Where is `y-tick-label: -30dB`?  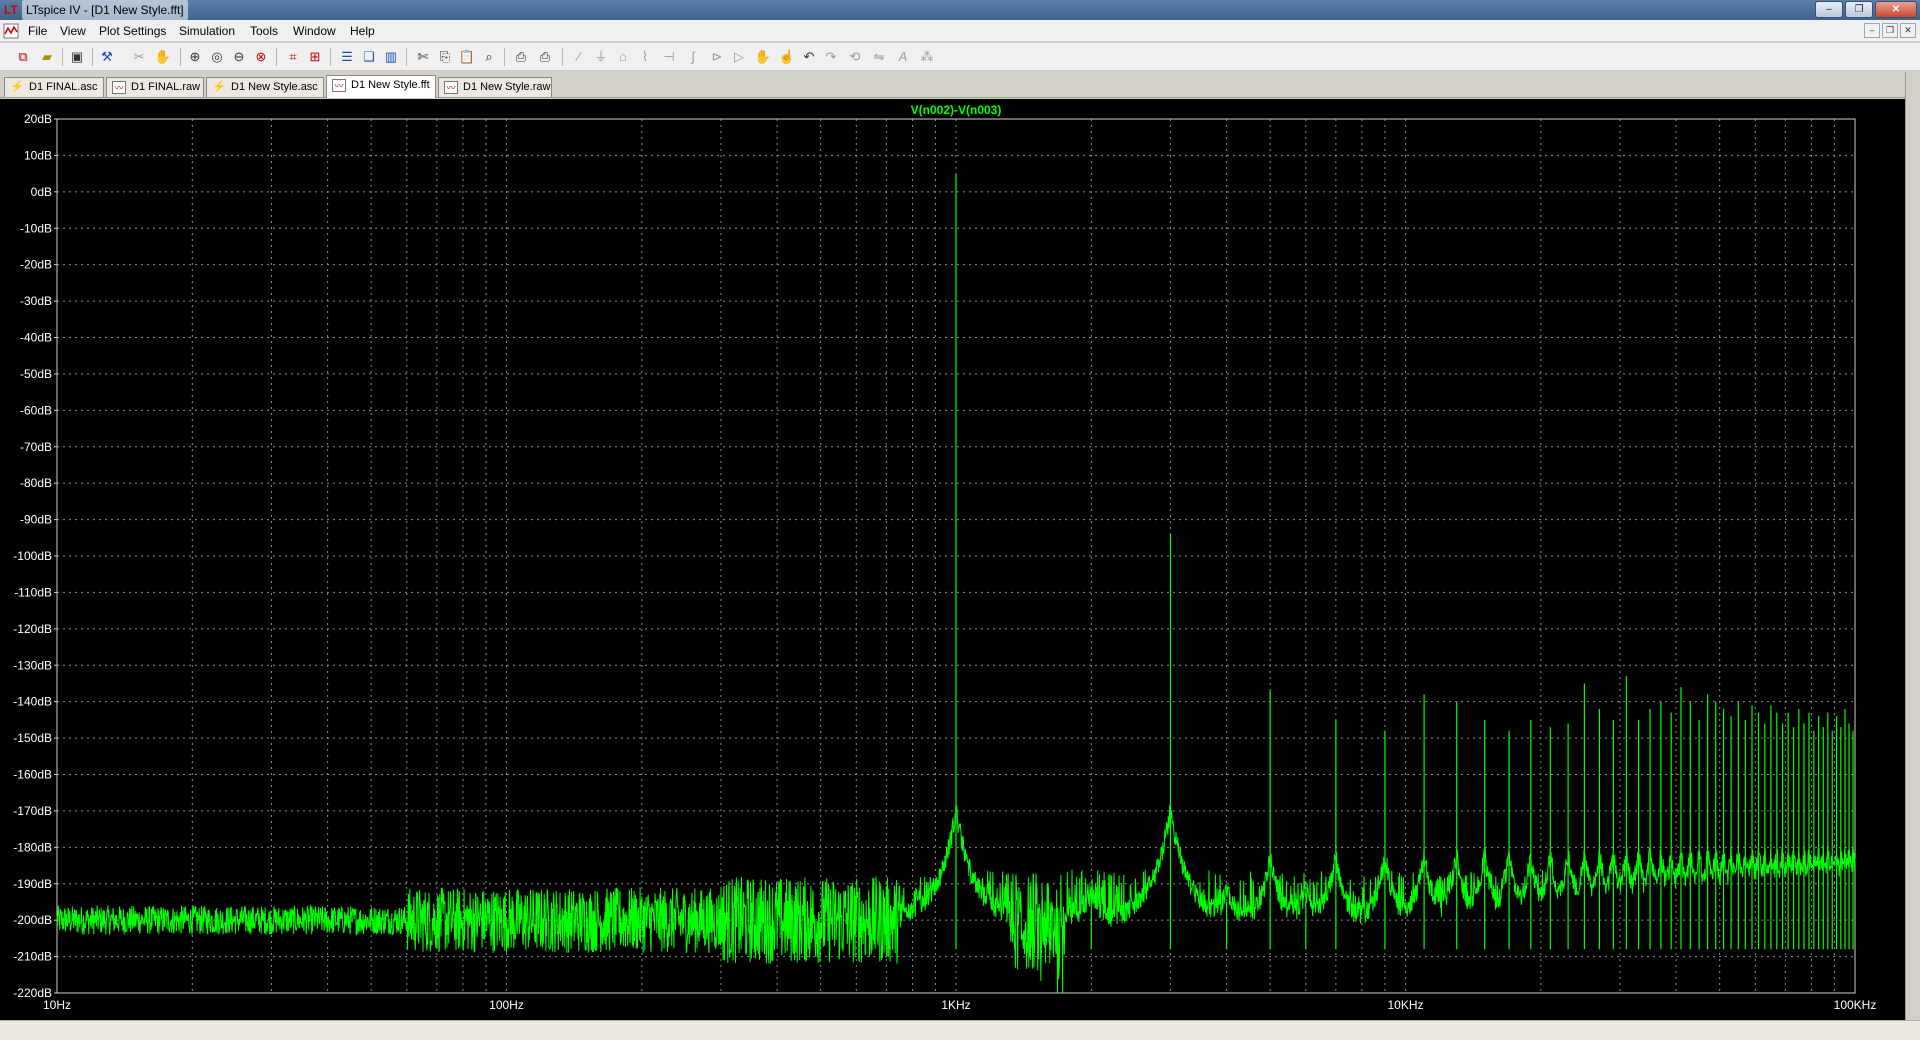 y-tick-label: -30dB is located at coordinates (36, 301).